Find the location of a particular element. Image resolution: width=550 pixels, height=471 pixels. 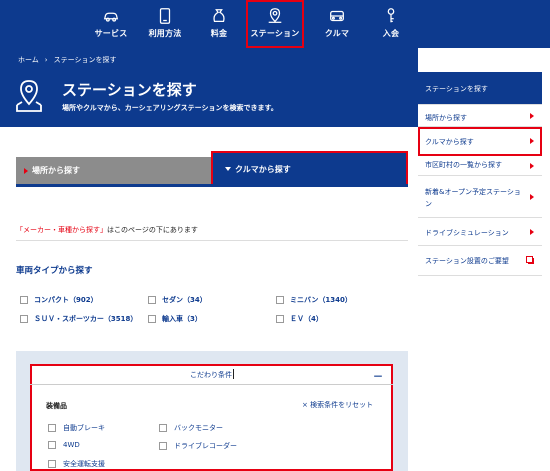

car-icon is located at coordinates (111, 17).